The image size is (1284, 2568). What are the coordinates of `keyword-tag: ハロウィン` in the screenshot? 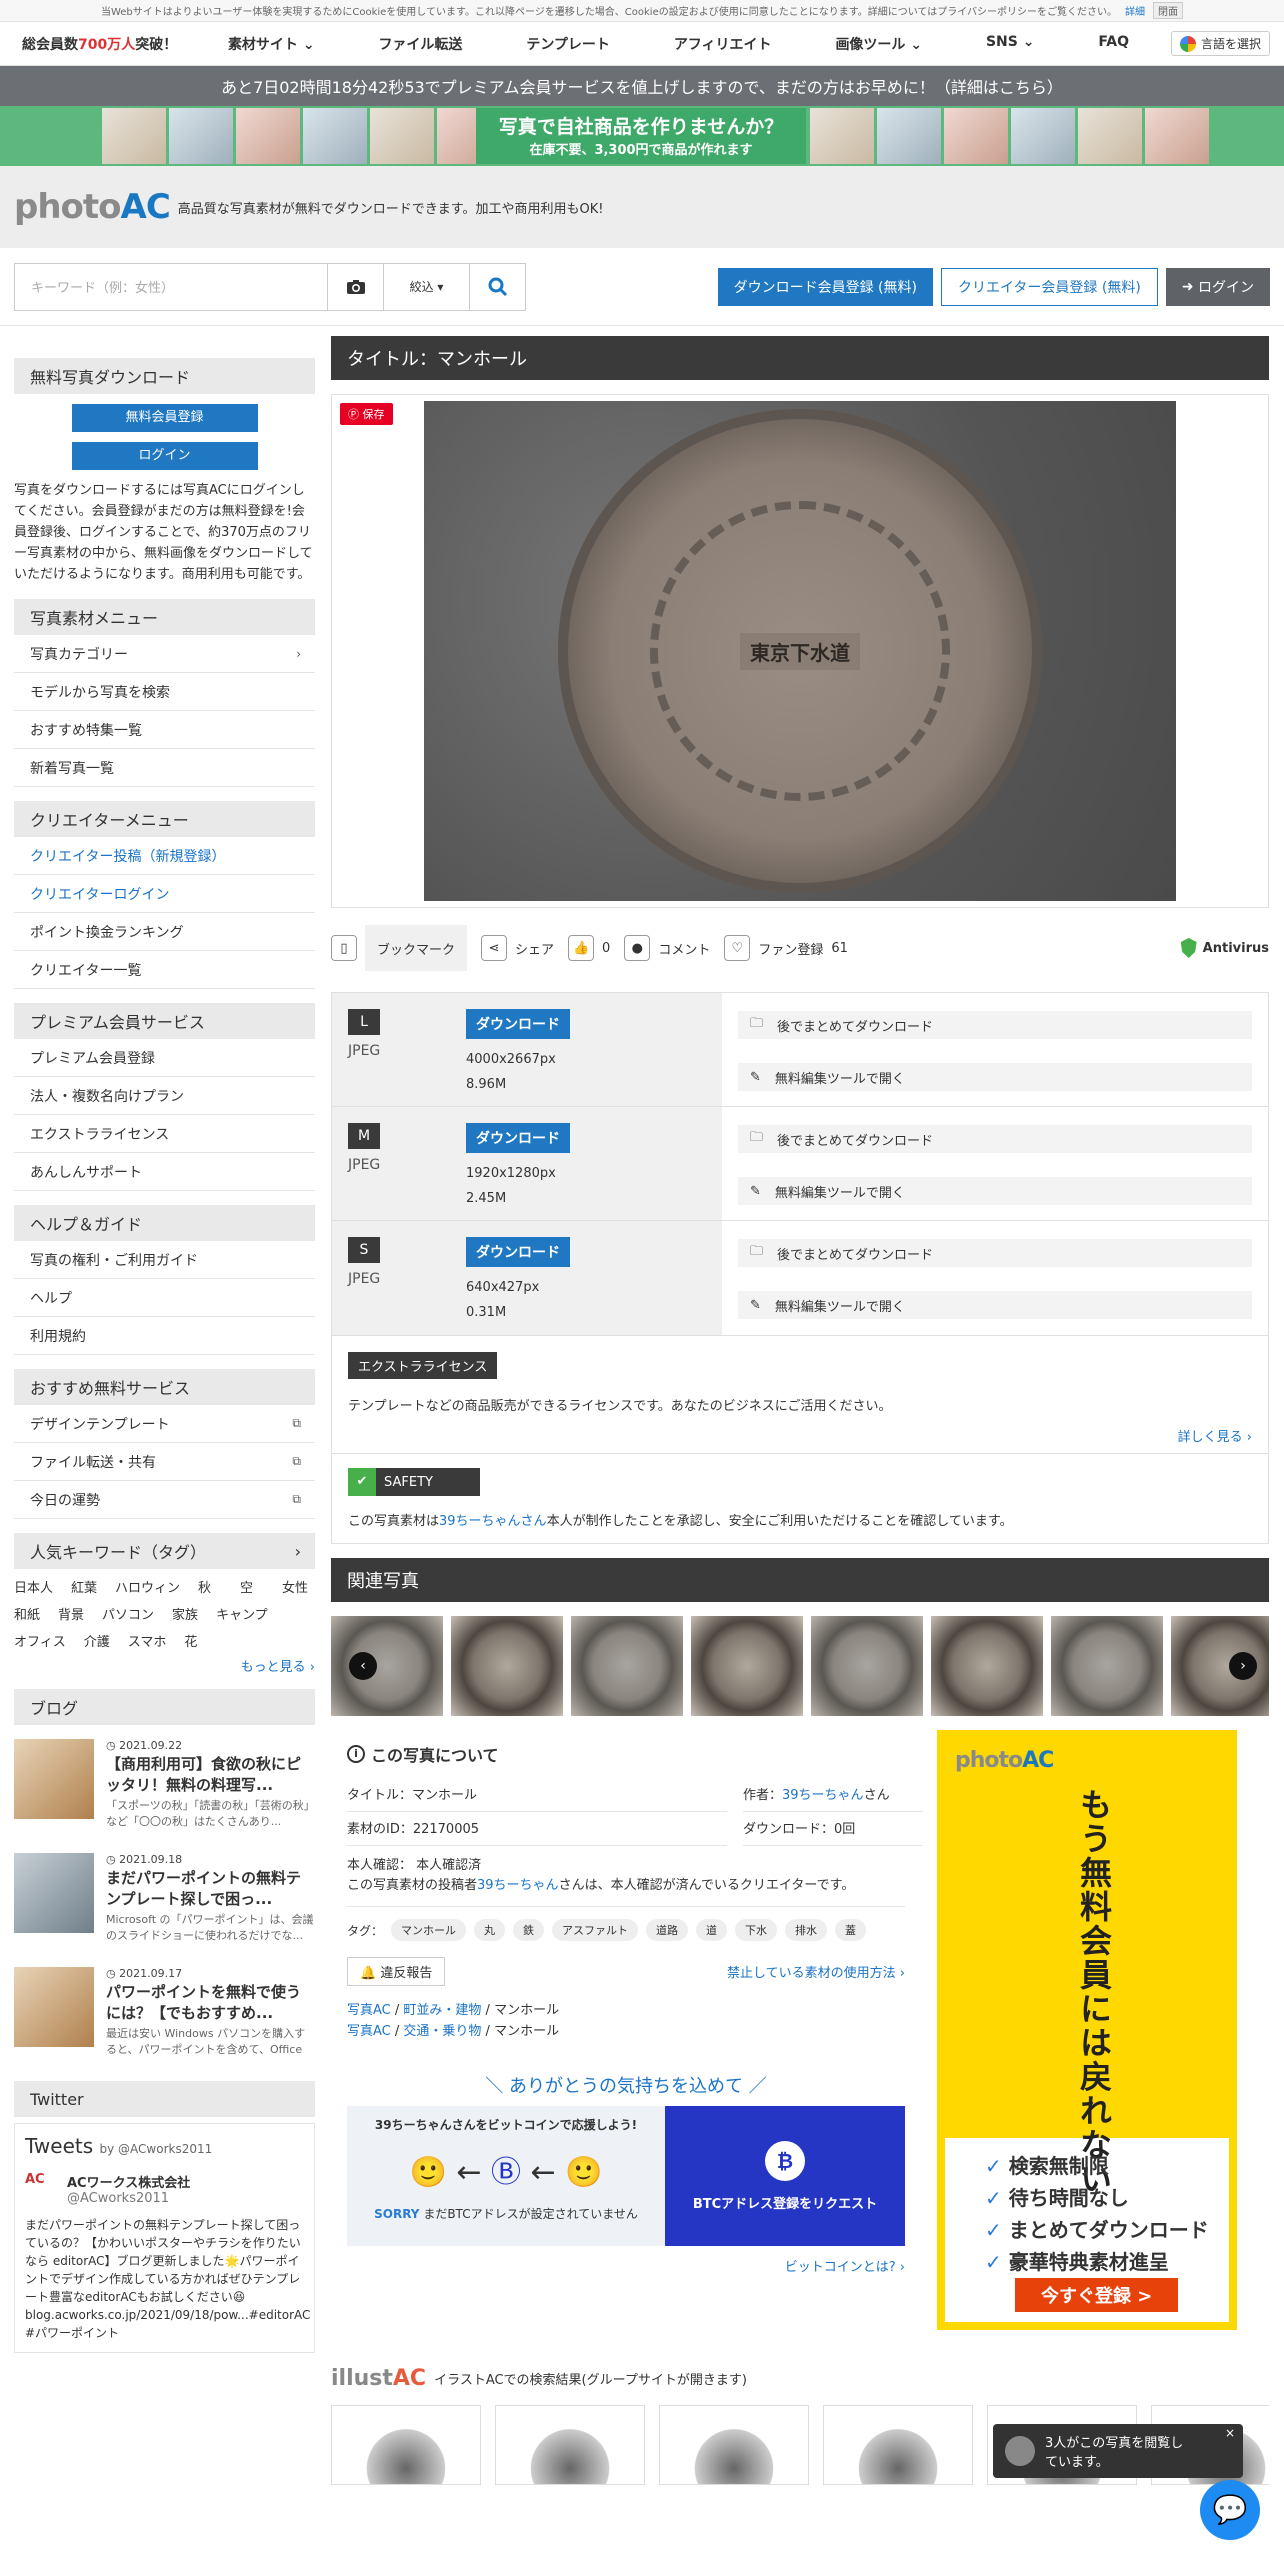 It's located at (147, 1586).